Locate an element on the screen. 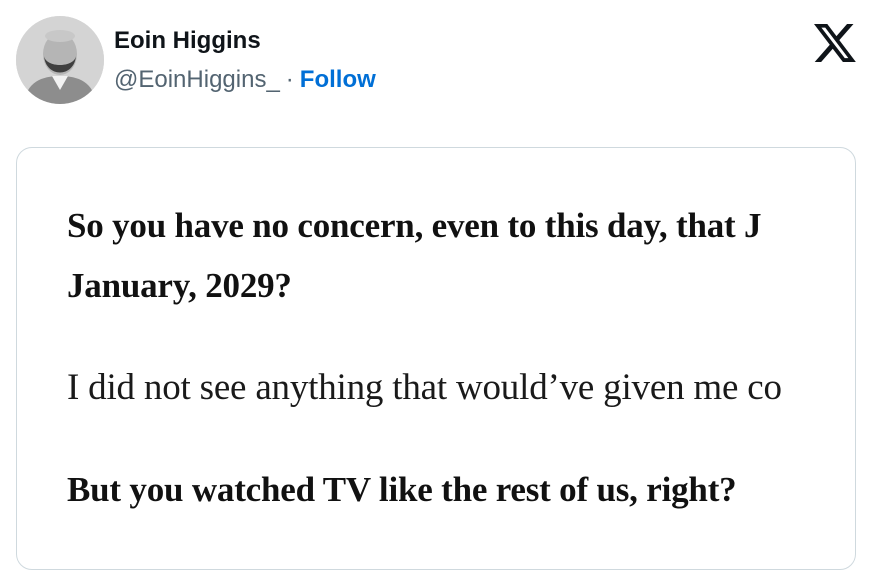 Image resolution: width=876 pixels, height=582 pixels. author-handle: @EoinHiggins_ is located at coordinates (197, 79).